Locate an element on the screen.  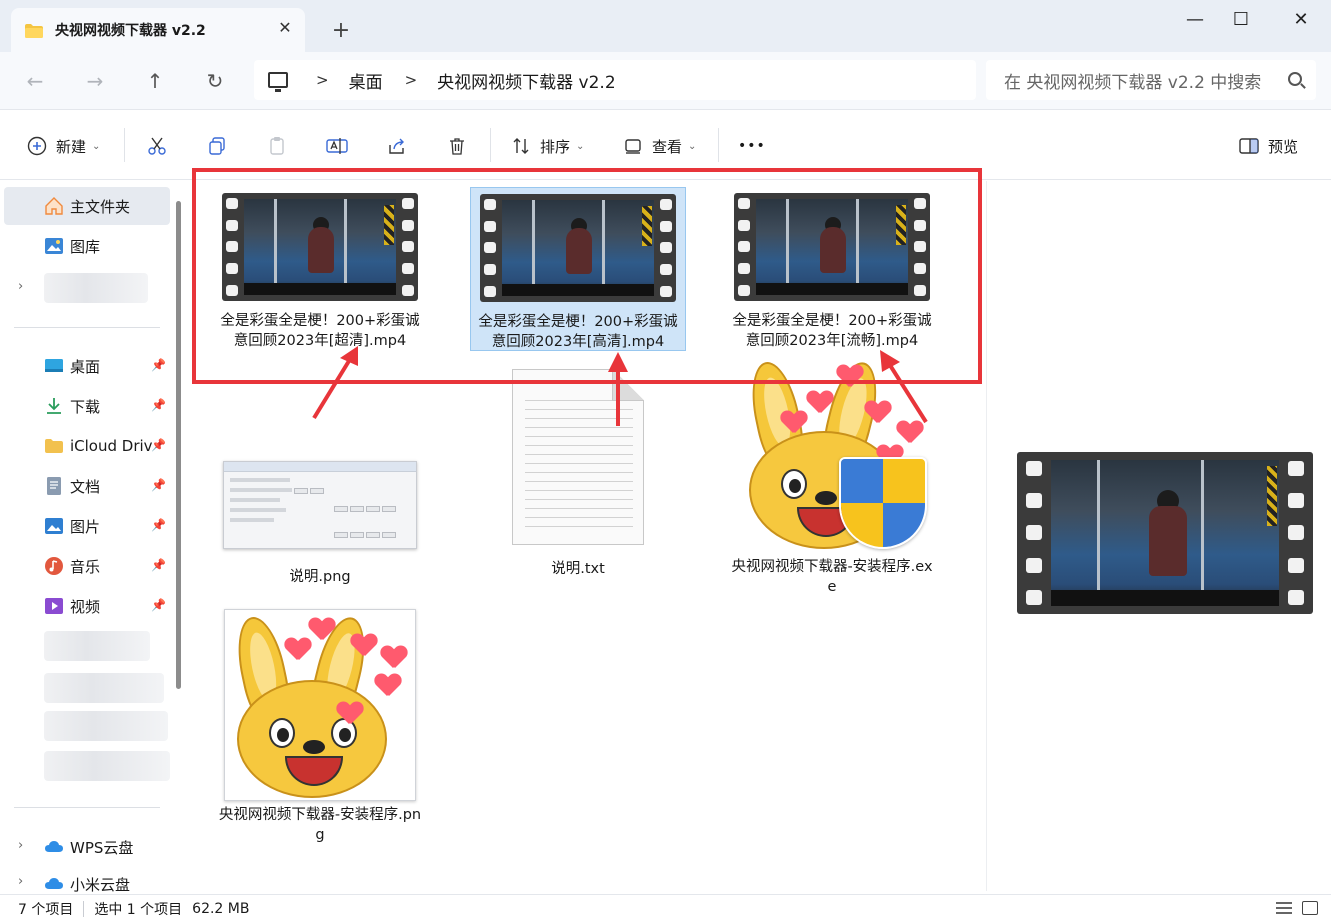
refresh-button: ↻ is located at coordinates (215, 81).